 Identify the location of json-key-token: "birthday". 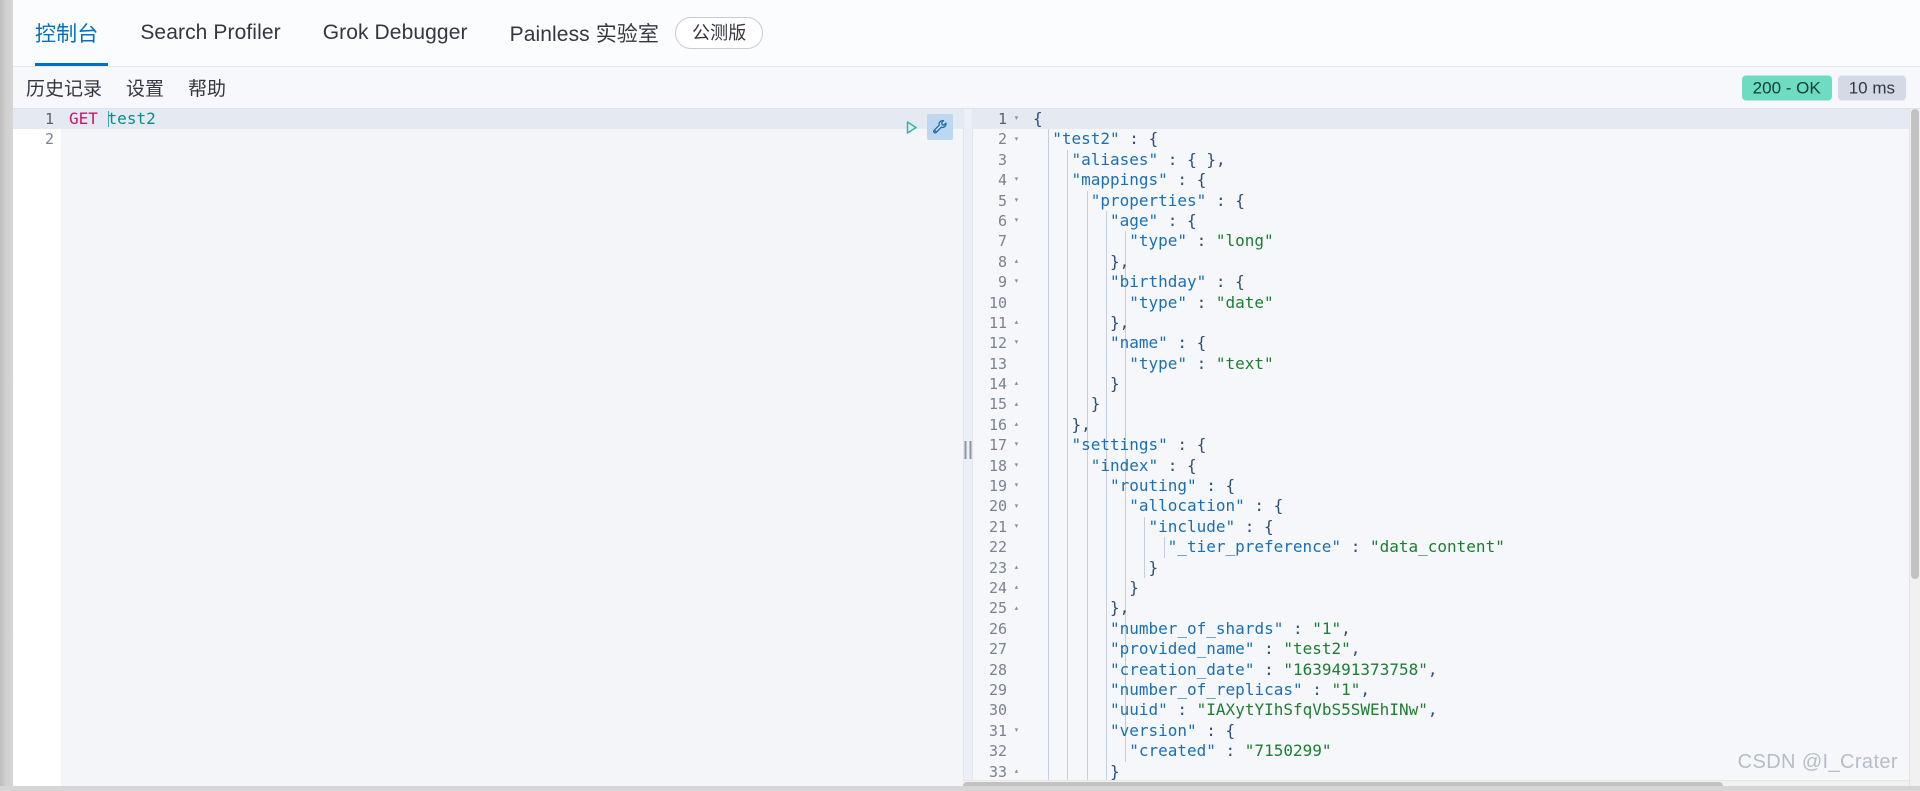
(1158, 282).